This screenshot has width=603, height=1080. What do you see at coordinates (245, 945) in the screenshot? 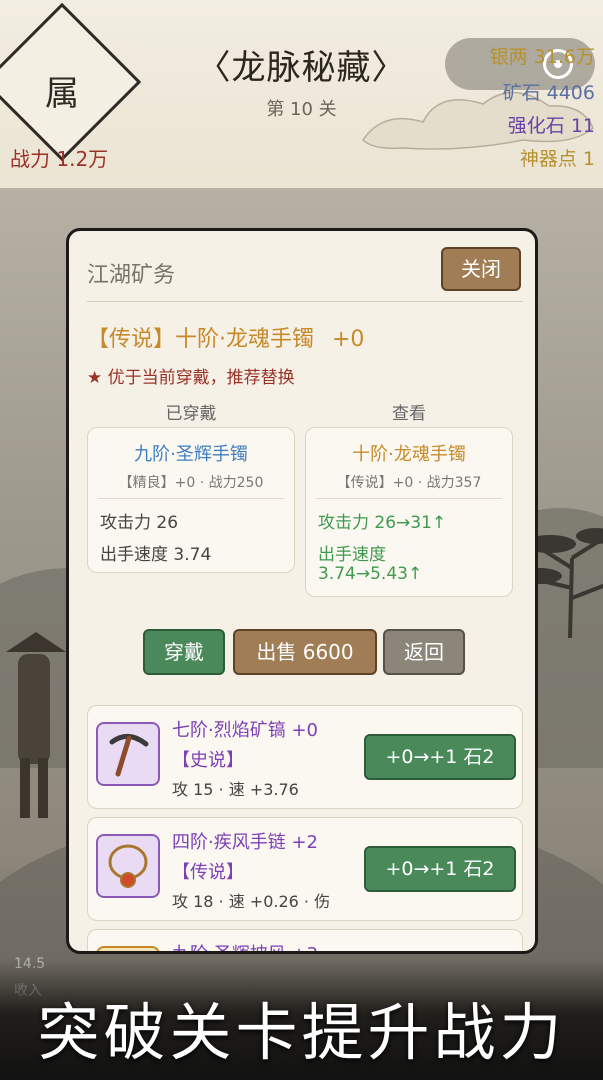
I see `item-name: 九阶·圣辉披风 +3` at bounding box center [245, 945].